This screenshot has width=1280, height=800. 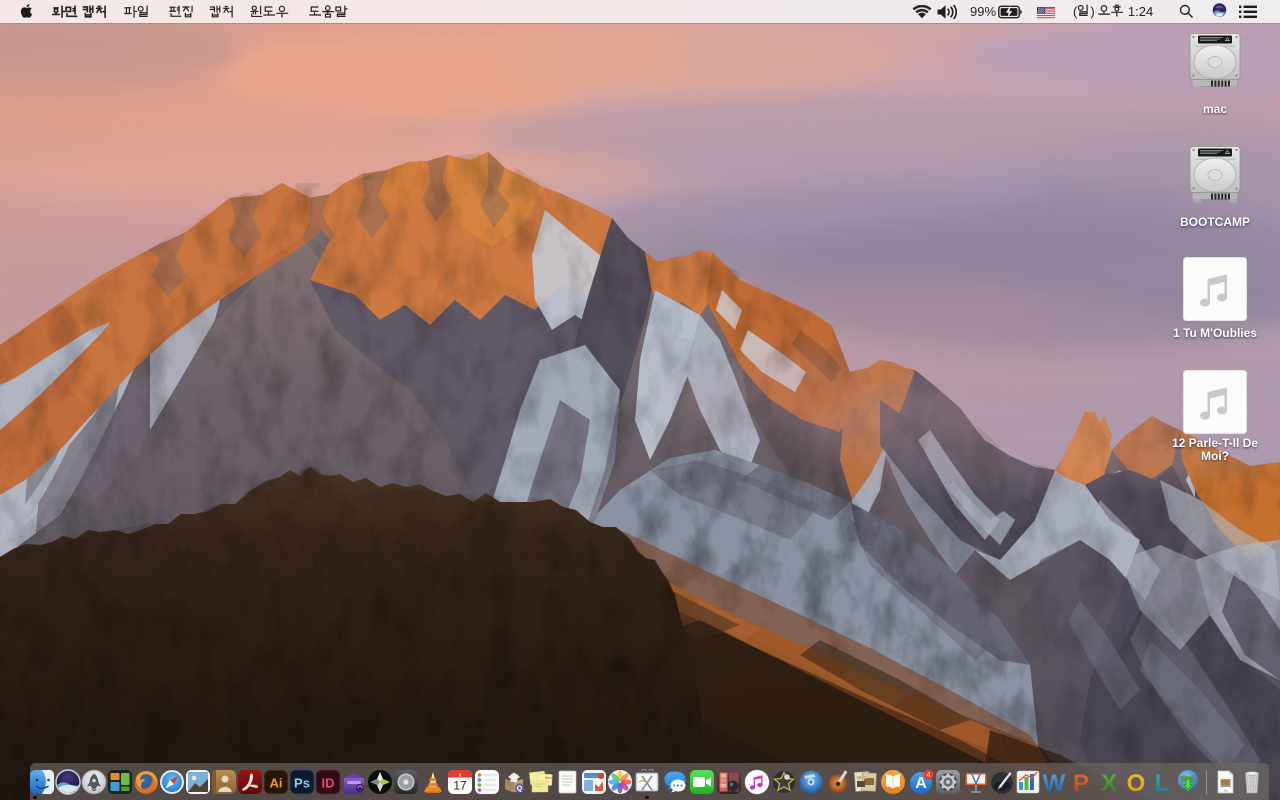 What do you see at coordinates (548, 778) in the screenshot?
I see `svg-text: Rem` at bounding box center [548, 778].